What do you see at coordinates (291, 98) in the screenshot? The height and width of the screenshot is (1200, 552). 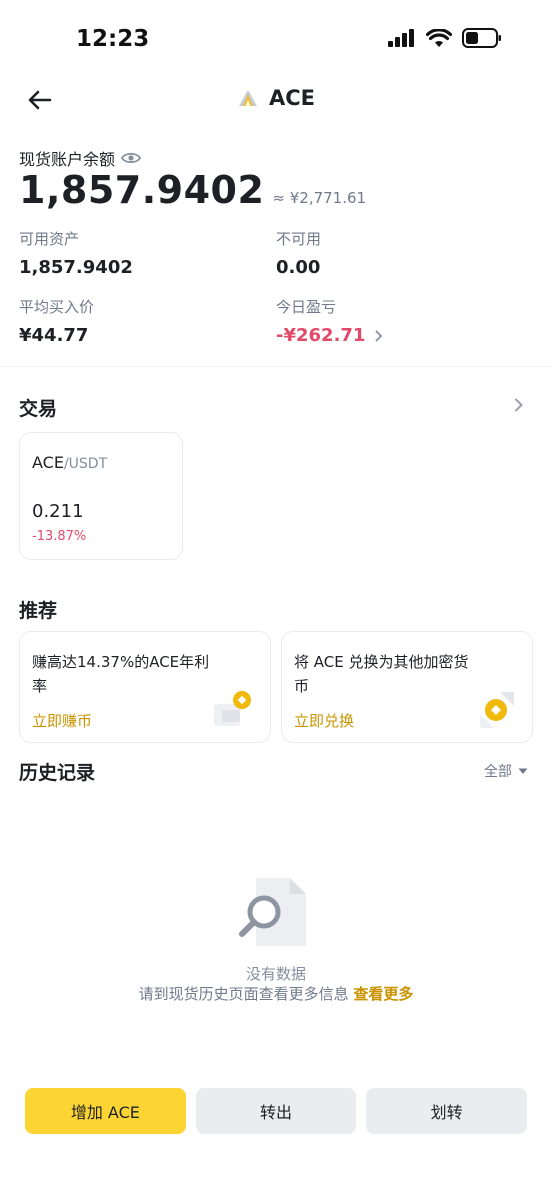 I see `page-title: ACE` at bounding box center [291, 98].